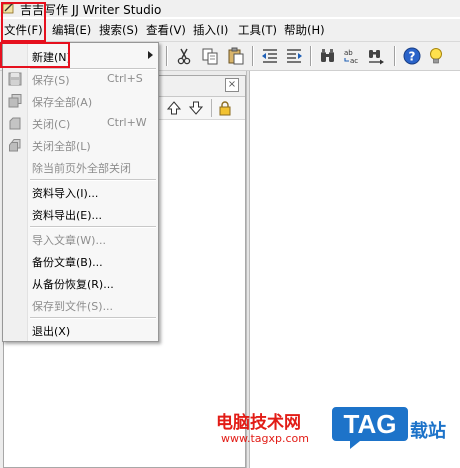  I want to click on menu-edit: 编辑(E), so click(71, 30).